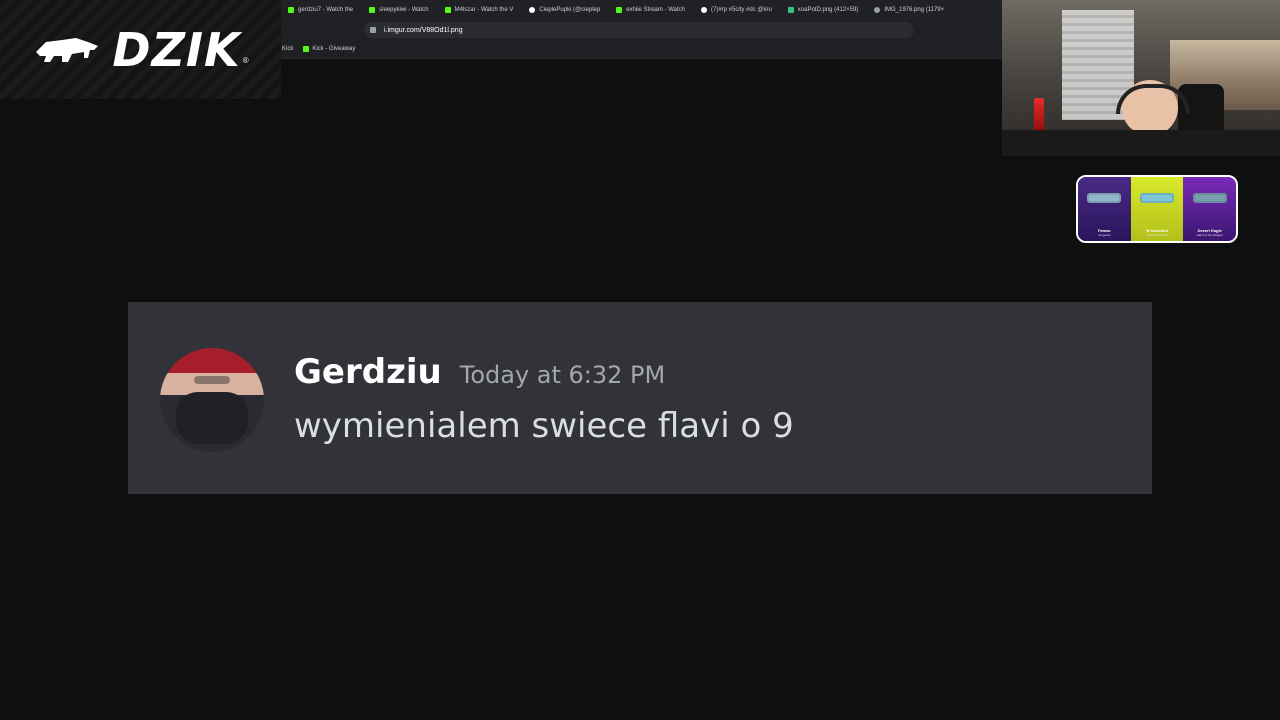  I want to click on registered-mark: ®, so click(245, 60).